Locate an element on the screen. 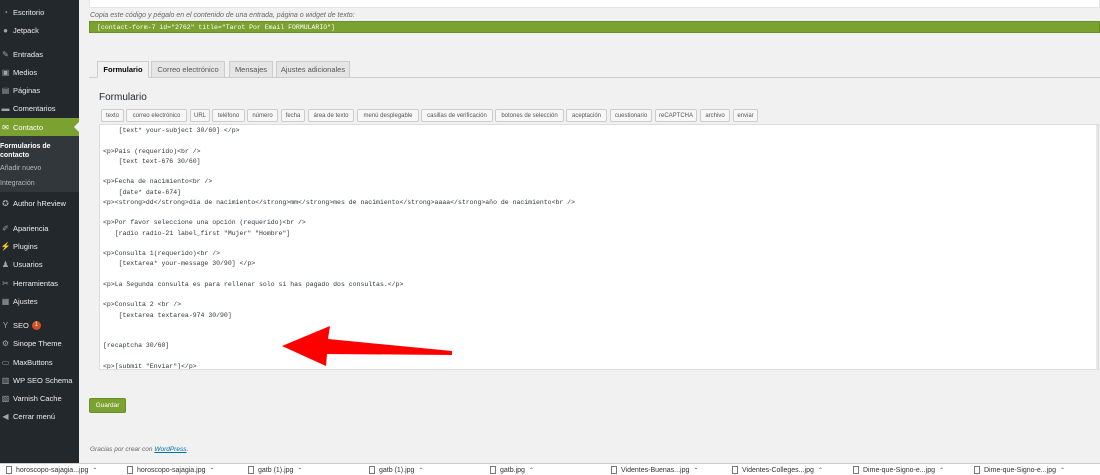 The height and width of the screenshot is (475, 1100). tag-button-enviar: enviar is located at coordinates (745, 115).